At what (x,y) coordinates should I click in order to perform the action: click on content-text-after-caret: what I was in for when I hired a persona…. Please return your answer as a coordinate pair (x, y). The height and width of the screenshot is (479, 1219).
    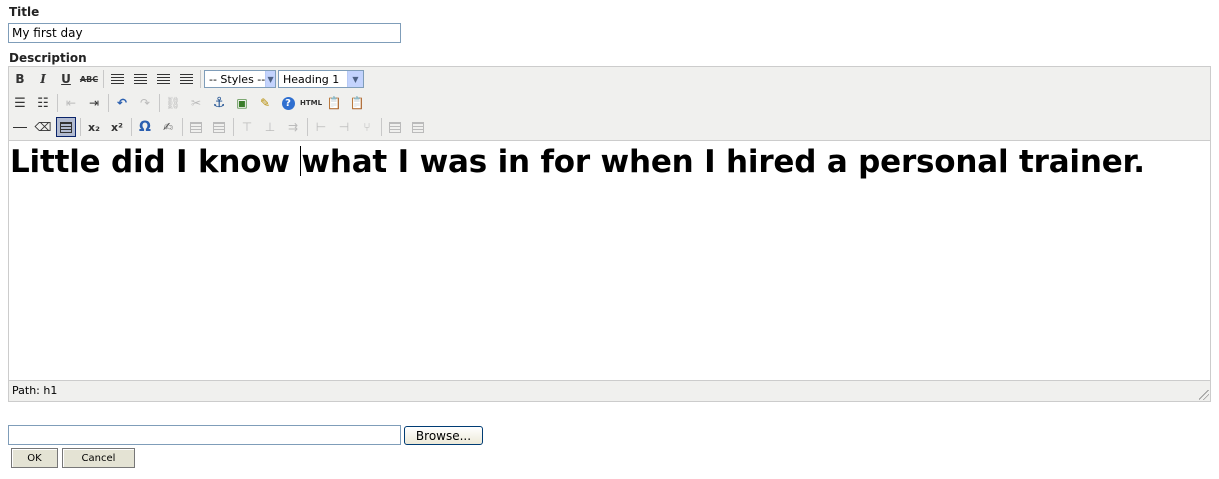
    Looking at the image, I should click on (723, 162).